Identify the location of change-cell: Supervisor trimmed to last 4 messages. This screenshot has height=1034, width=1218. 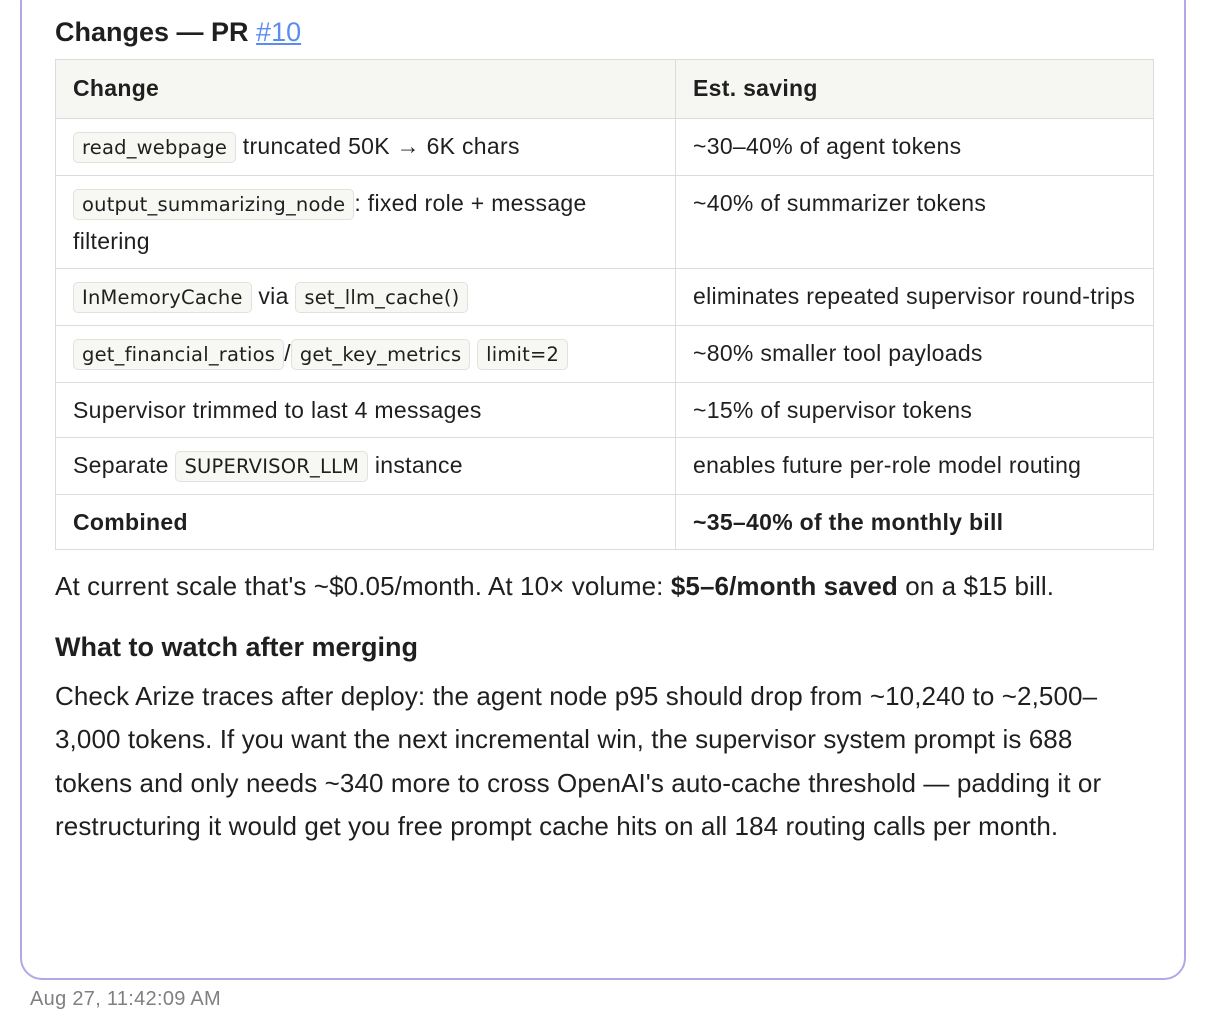
(365, 410).